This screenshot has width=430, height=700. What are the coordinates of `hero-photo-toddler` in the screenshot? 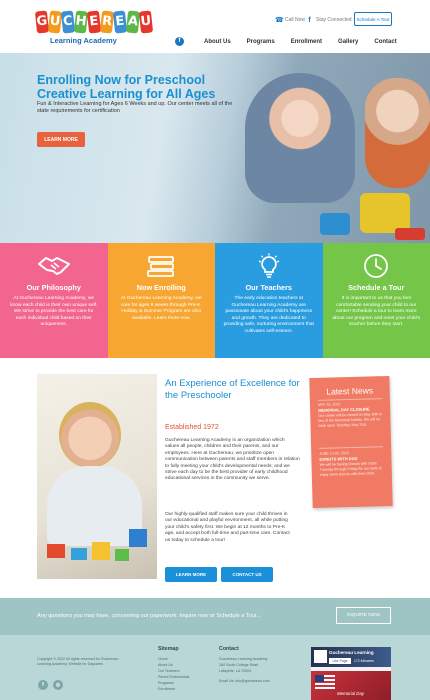 It's located at (300, 138).